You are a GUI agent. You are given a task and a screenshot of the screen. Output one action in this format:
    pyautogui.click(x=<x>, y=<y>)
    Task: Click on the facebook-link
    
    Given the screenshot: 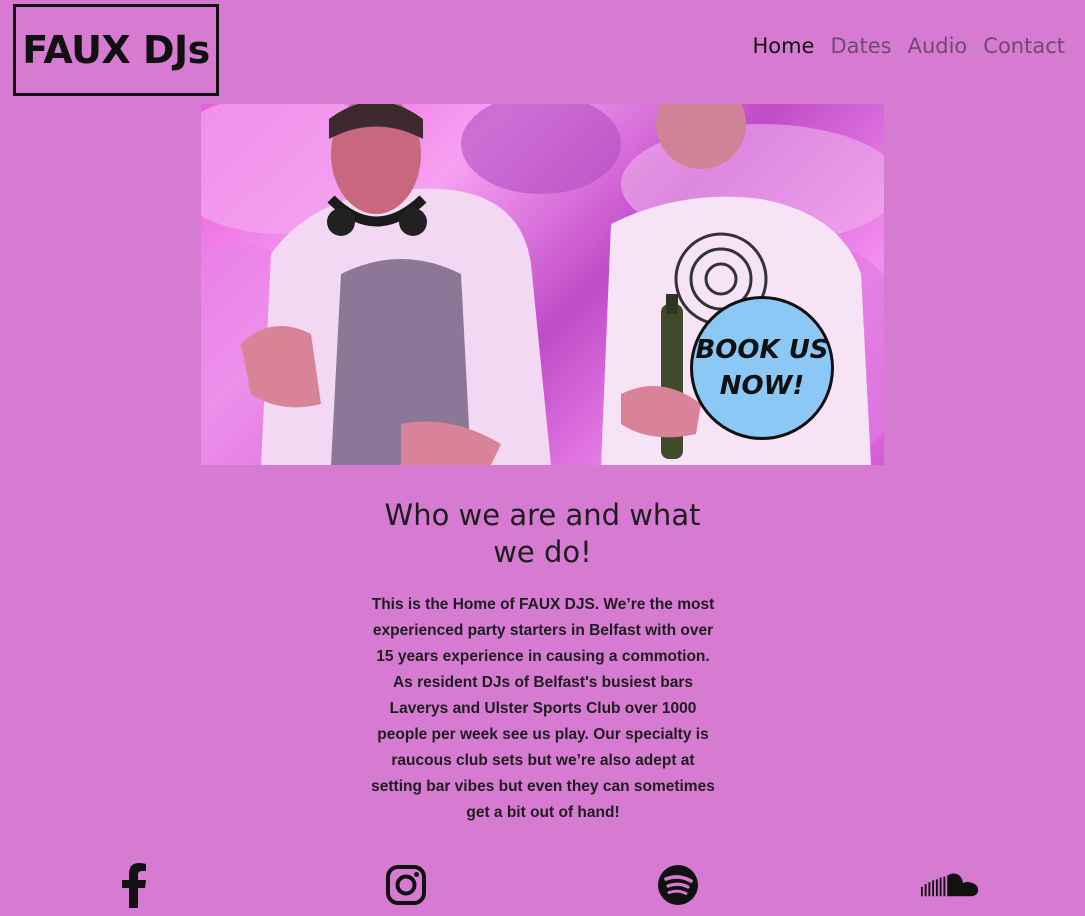 What is the action you would take?
    pyautogui.click(x=134, y=885)
    